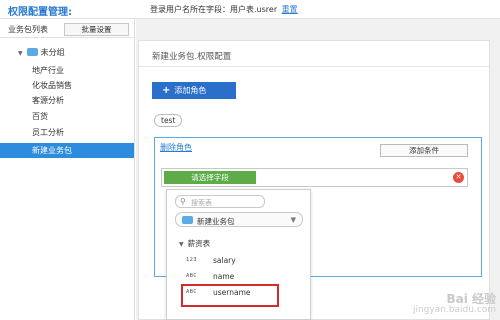 The width and height of the screenshot is (500, 320). Describe the element at coordinates (230, 295) in the screenshot. I see `highlight-annotation-box` at that location.